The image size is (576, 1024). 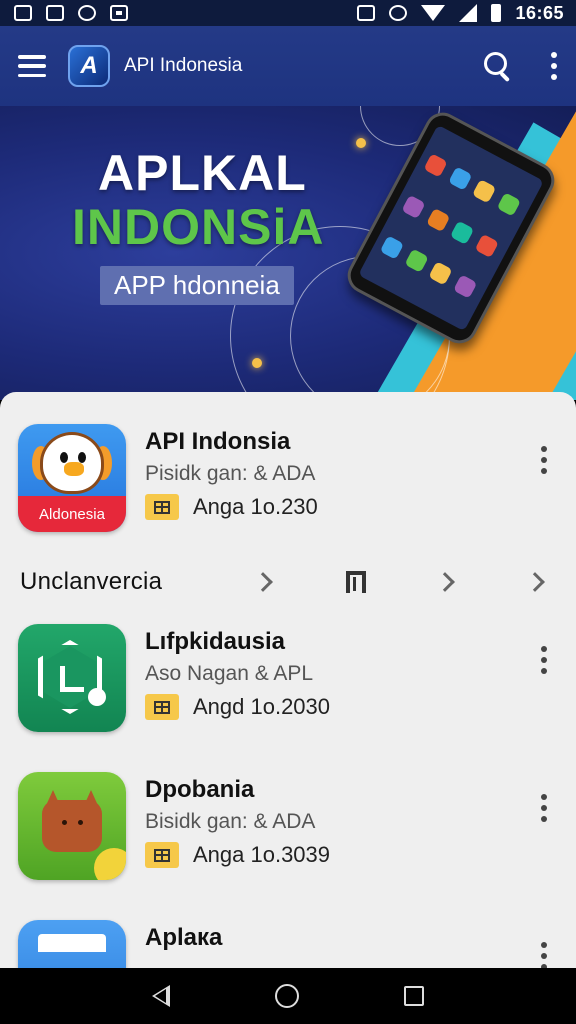 What do you see at coordinates (72, 678) in the screenshot?
I see `house-icon` at bounding box center [72, 678].